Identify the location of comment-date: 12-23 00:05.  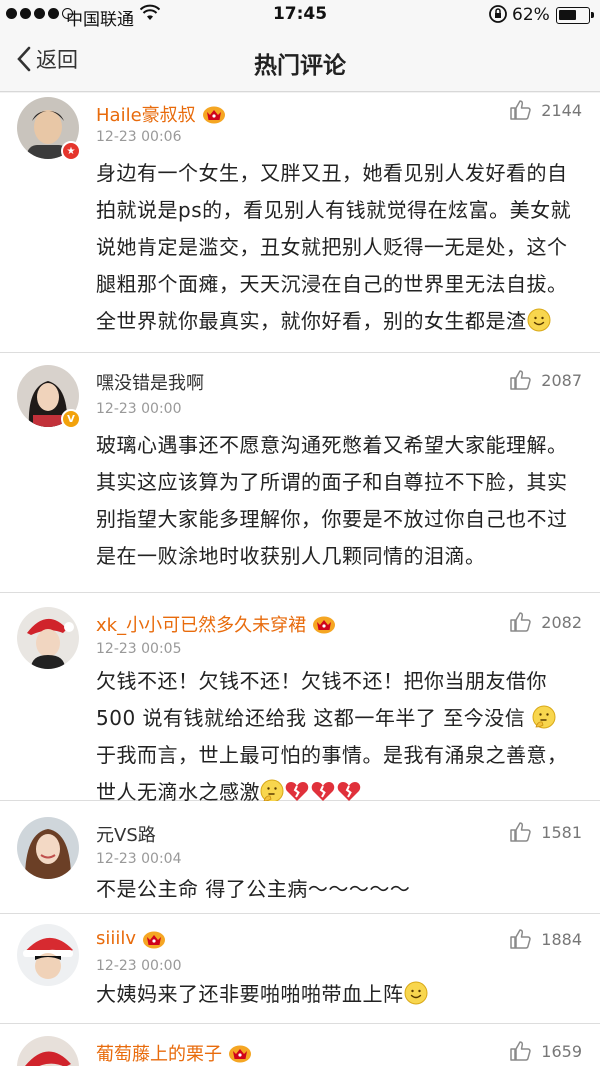
(139, 649).